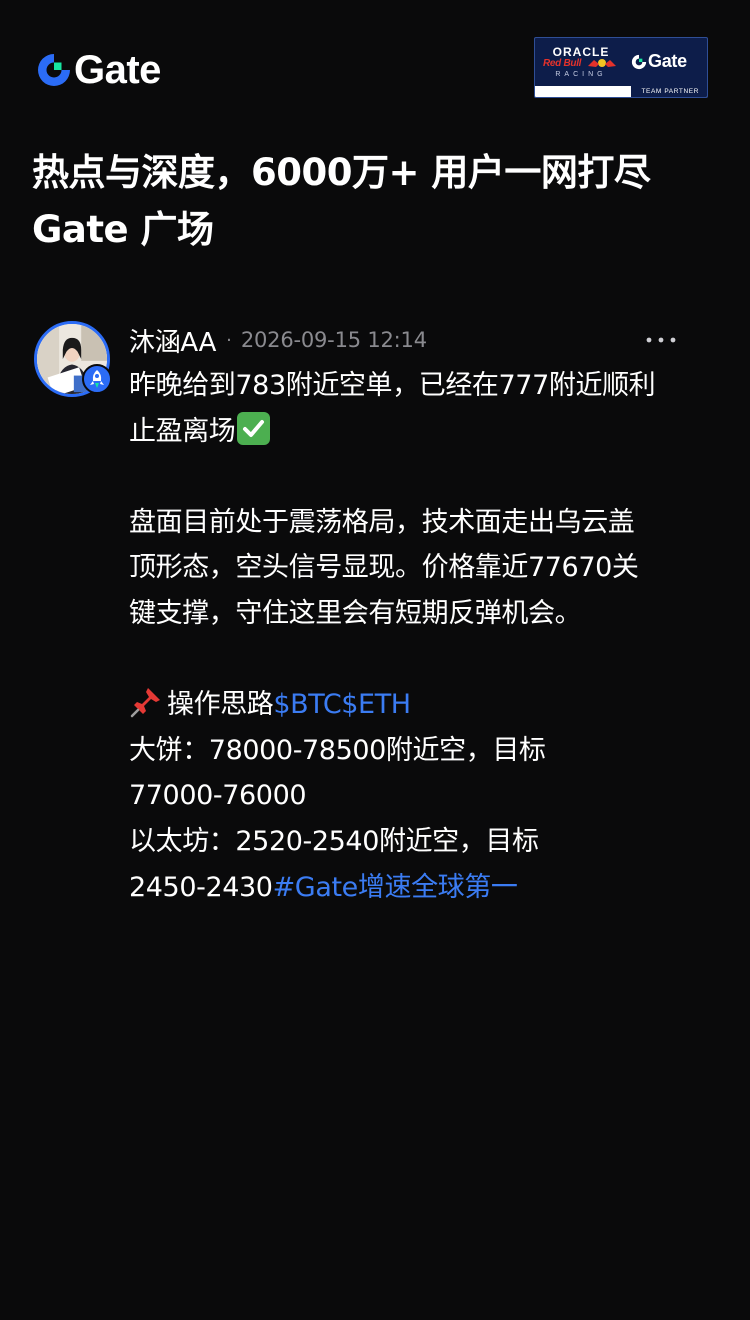  I want to click on more-dots-icon, so click(661, 340).